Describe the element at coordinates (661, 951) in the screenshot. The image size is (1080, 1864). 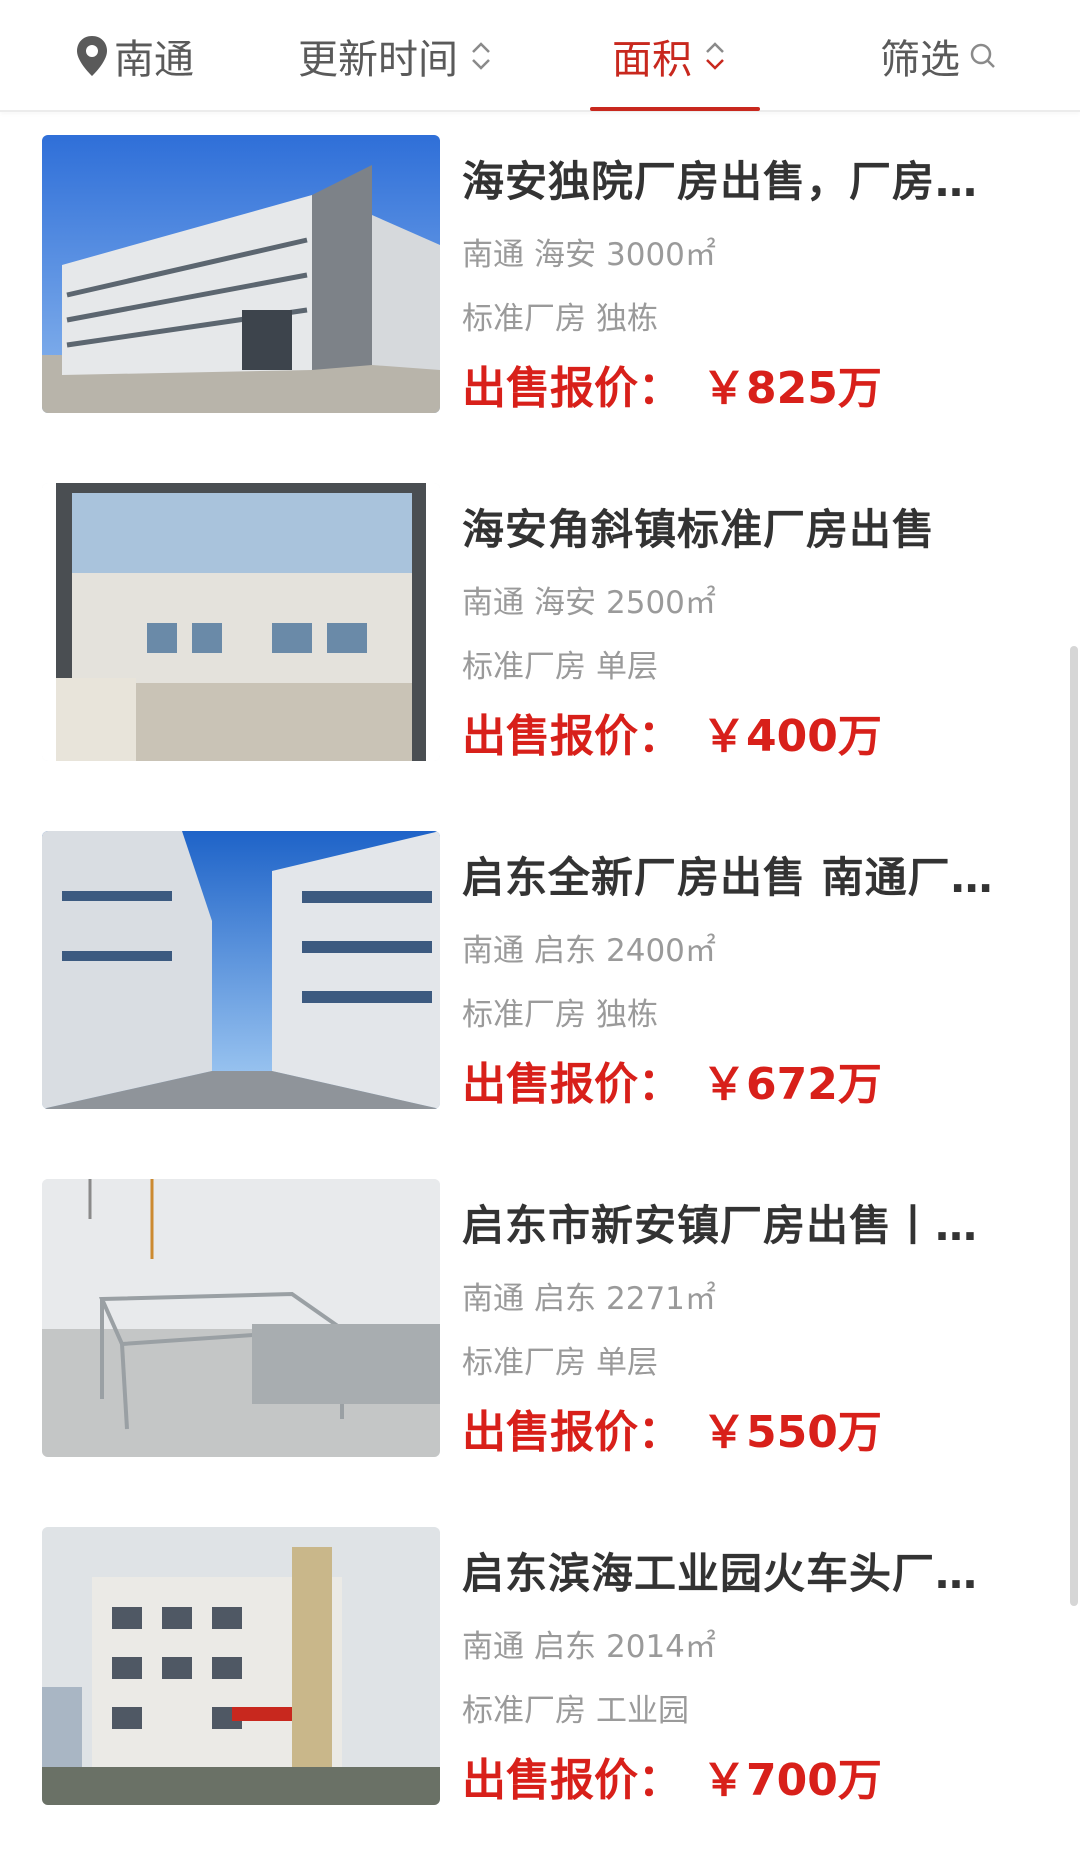
I see `listing-area: 2400㎡` at that location.